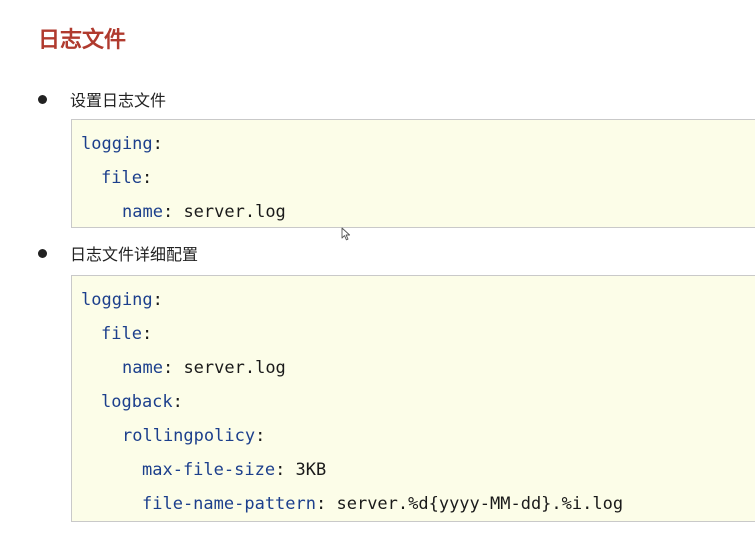  I want to click on bullet-label: 日志文件详细配置, so click(134, 254).